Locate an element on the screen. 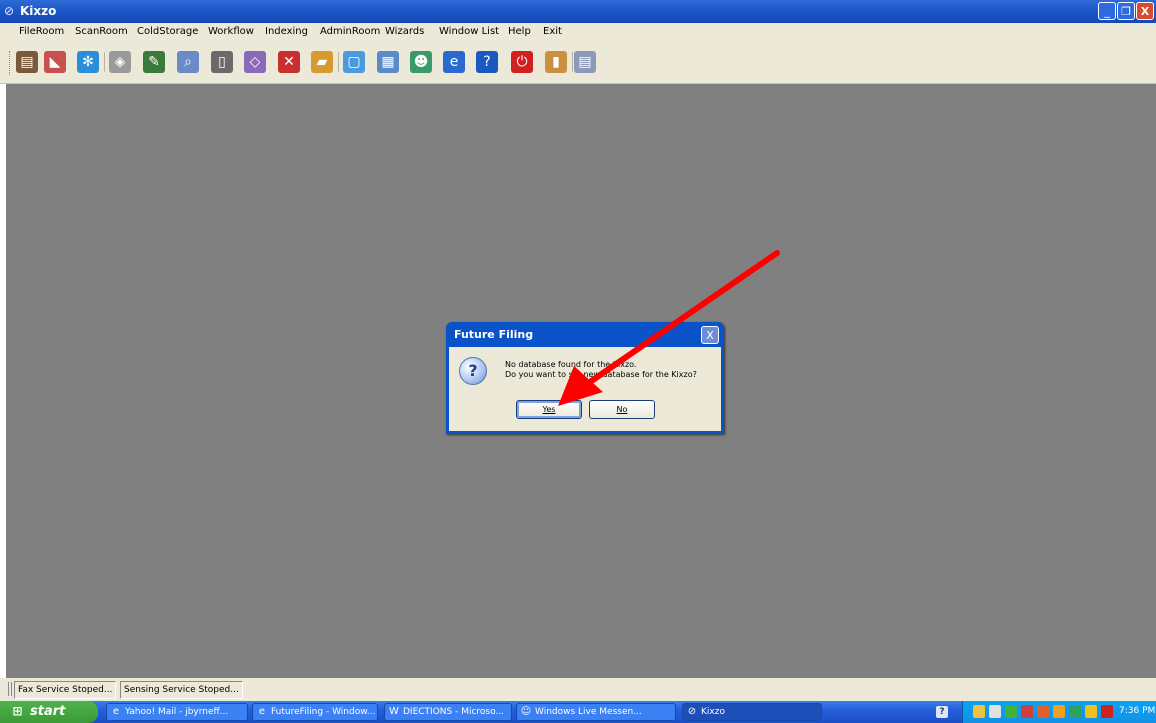 The width and height of the screenshot is (1156, 723). calendar-button: ▦ is located at coordinates (388, 62).